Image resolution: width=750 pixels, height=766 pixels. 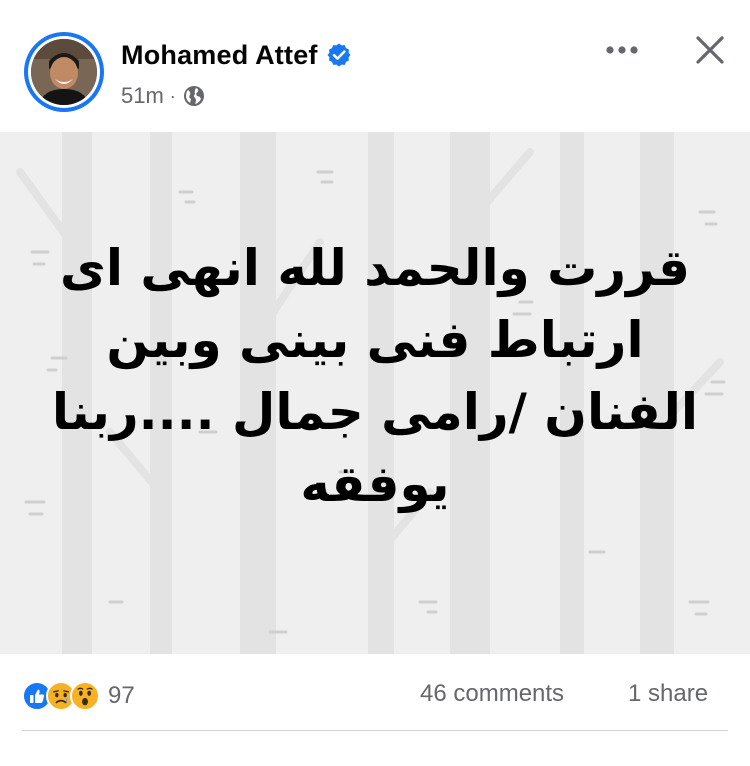 What do you see at coordinates (492, 696) in the screenshot?
I see `comments-count-link: 46 comments` at bounding box center [492, 696].